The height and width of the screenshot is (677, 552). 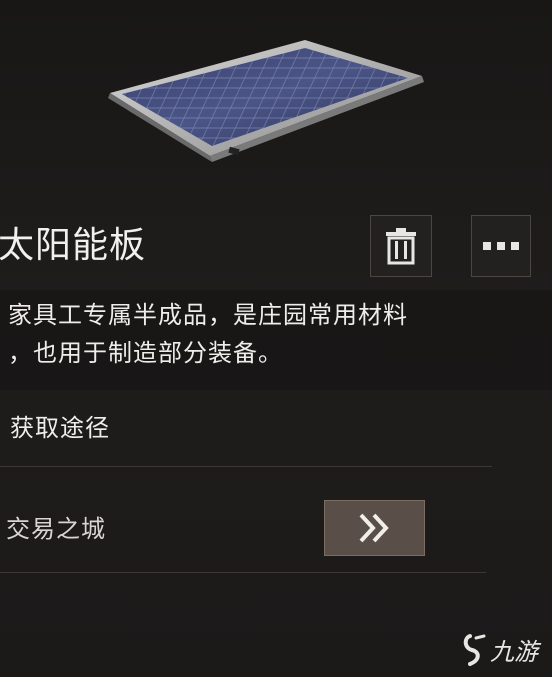 What do you see at coordinates (60, 428) in the screenshot?
I see `acquire-section-title: 获取途径` at bounding box center [60, 428].